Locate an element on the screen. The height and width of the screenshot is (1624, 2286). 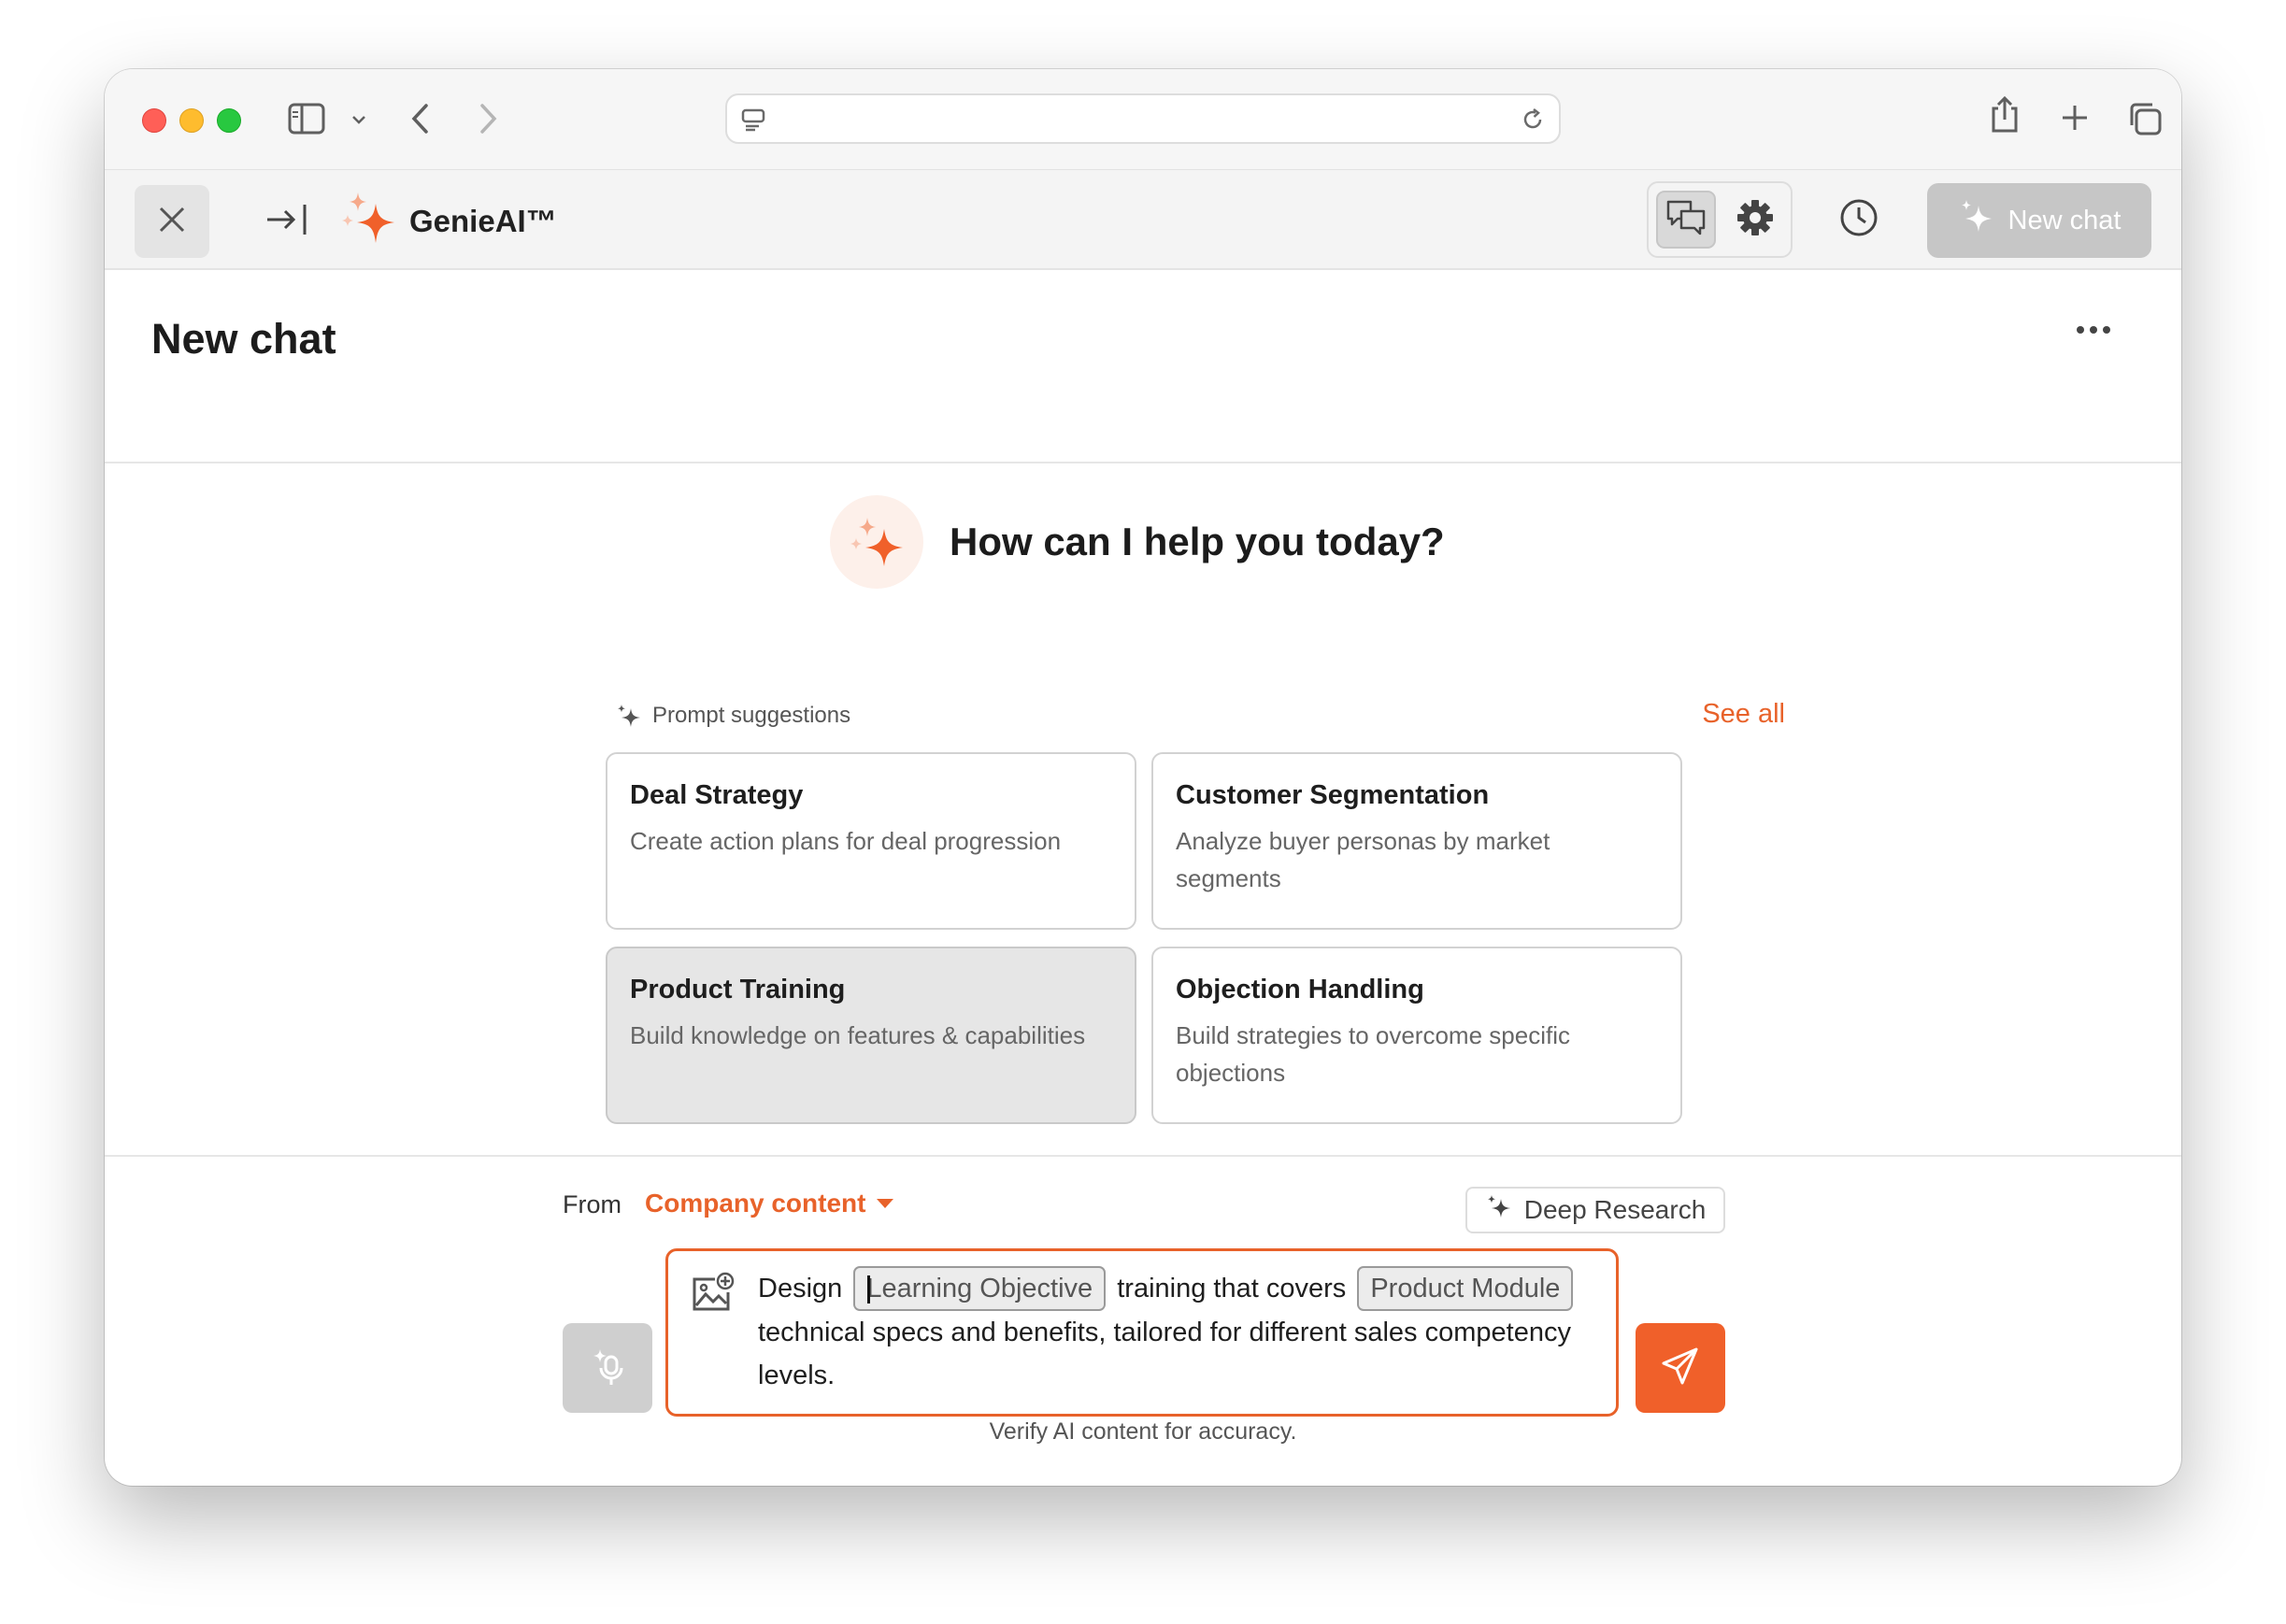
see-all-link: See all is located at coordinates (1744, 714).